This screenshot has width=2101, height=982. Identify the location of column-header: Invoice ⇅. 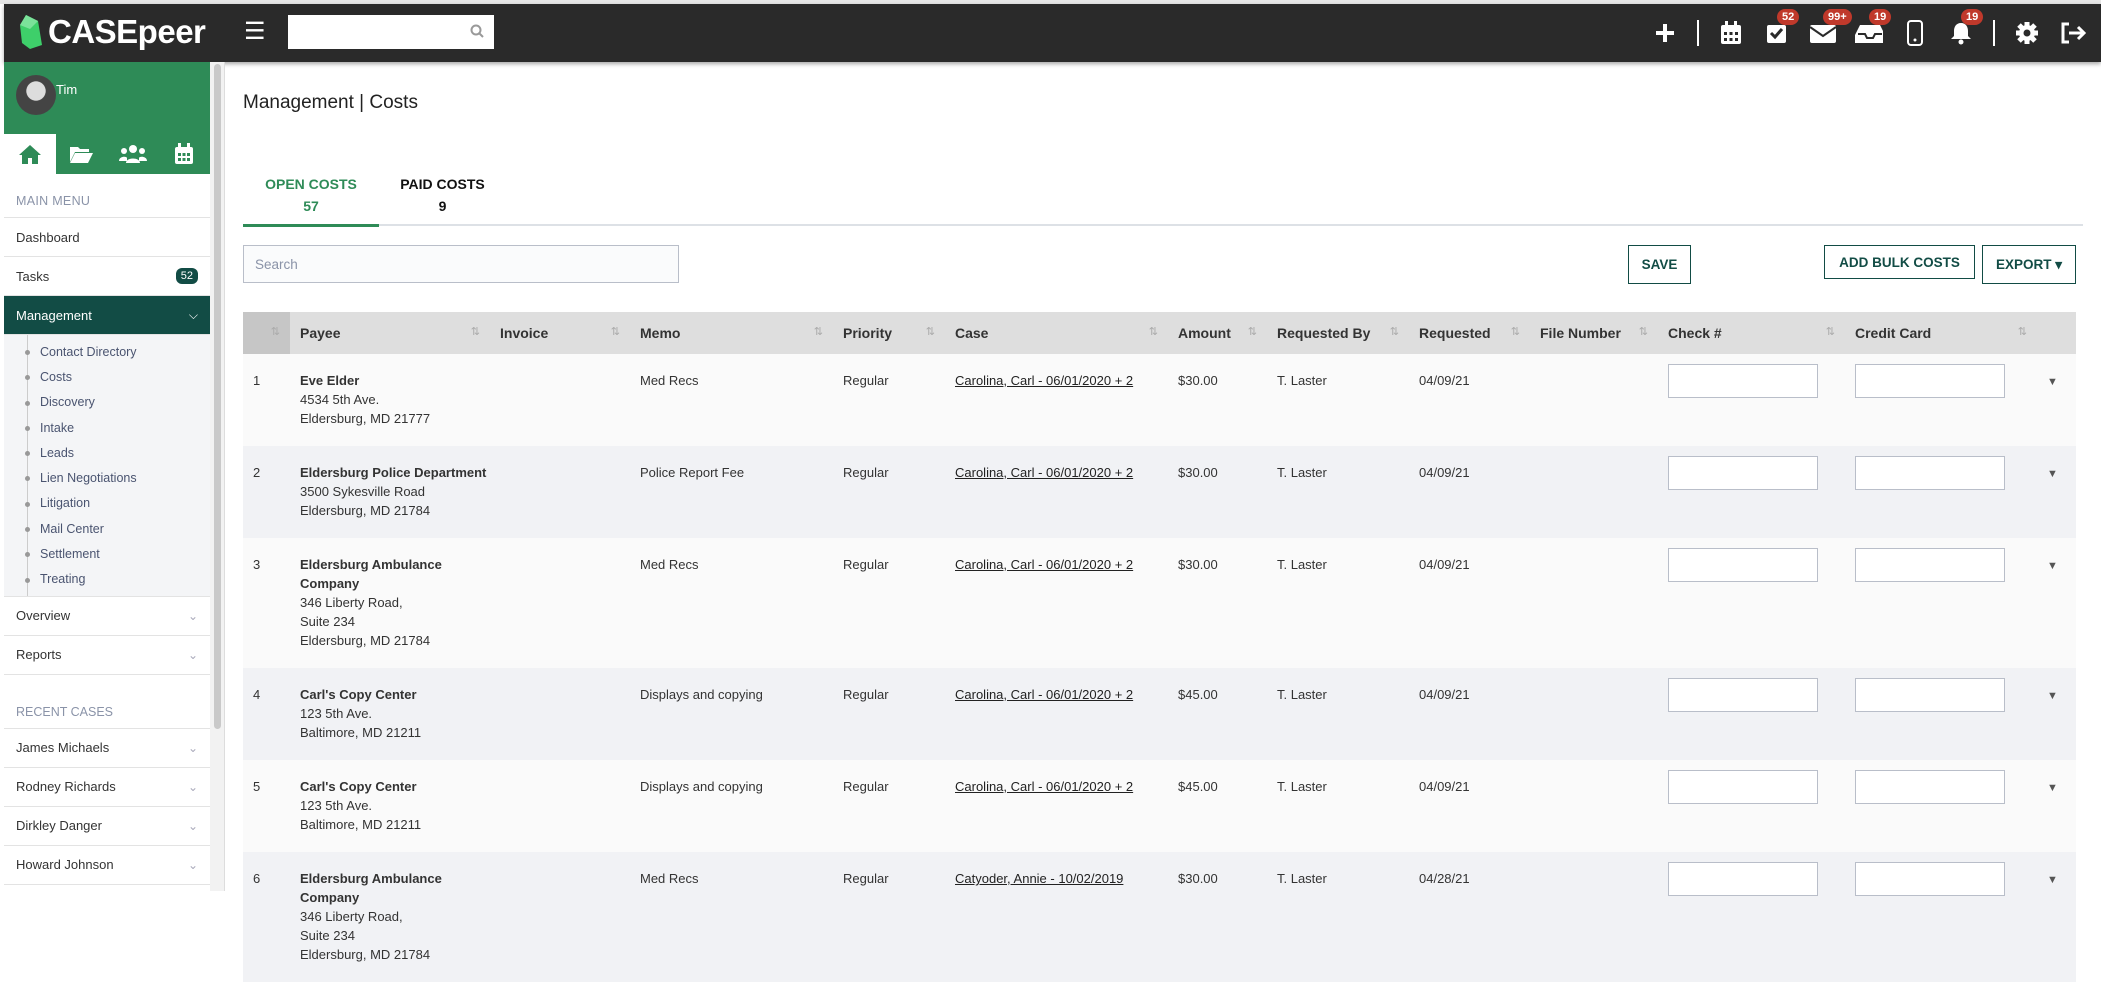
(560, 333).